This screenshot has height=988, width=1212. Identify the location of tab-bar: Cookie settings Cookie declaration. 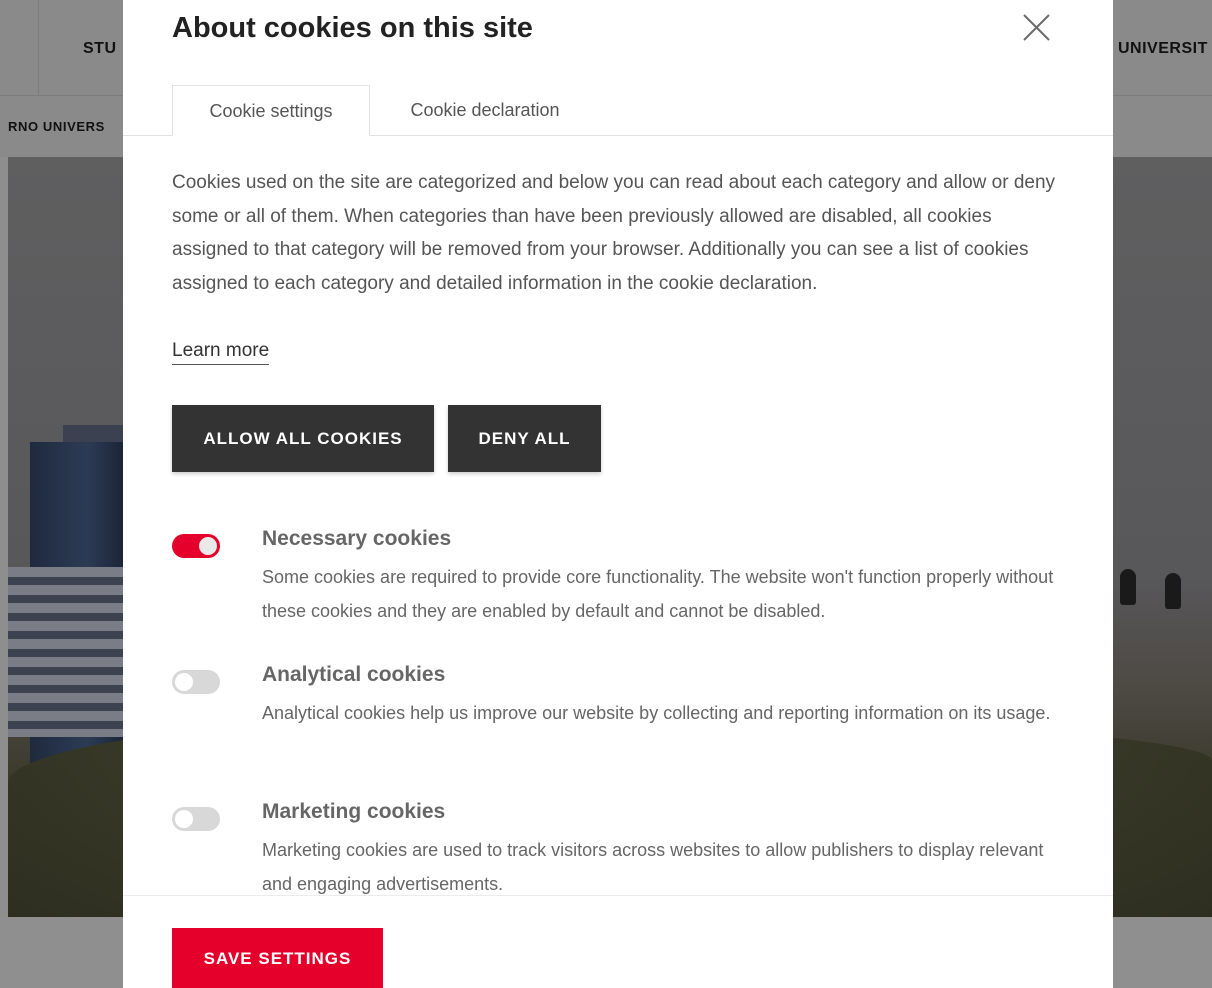
(618, 110).